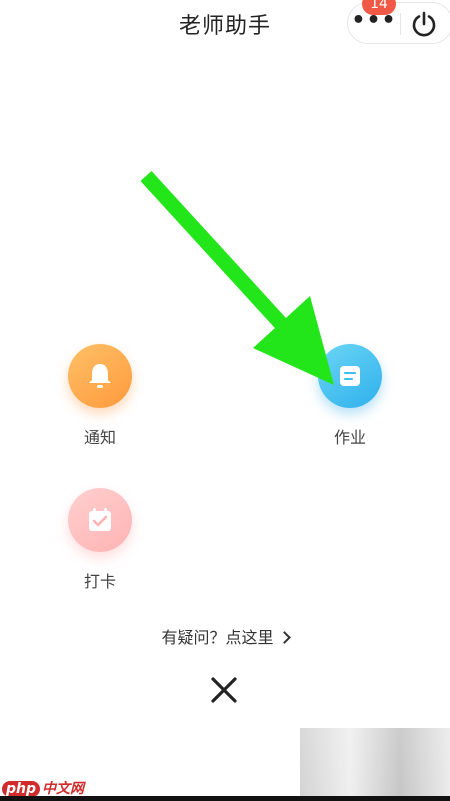 Image resolution: width=450 pixels, height=801 pixels. What do you see at coordinates (349, 437) in the screenshot?
I see `grid-item-label: 作业` at bounding box center [349, 437].